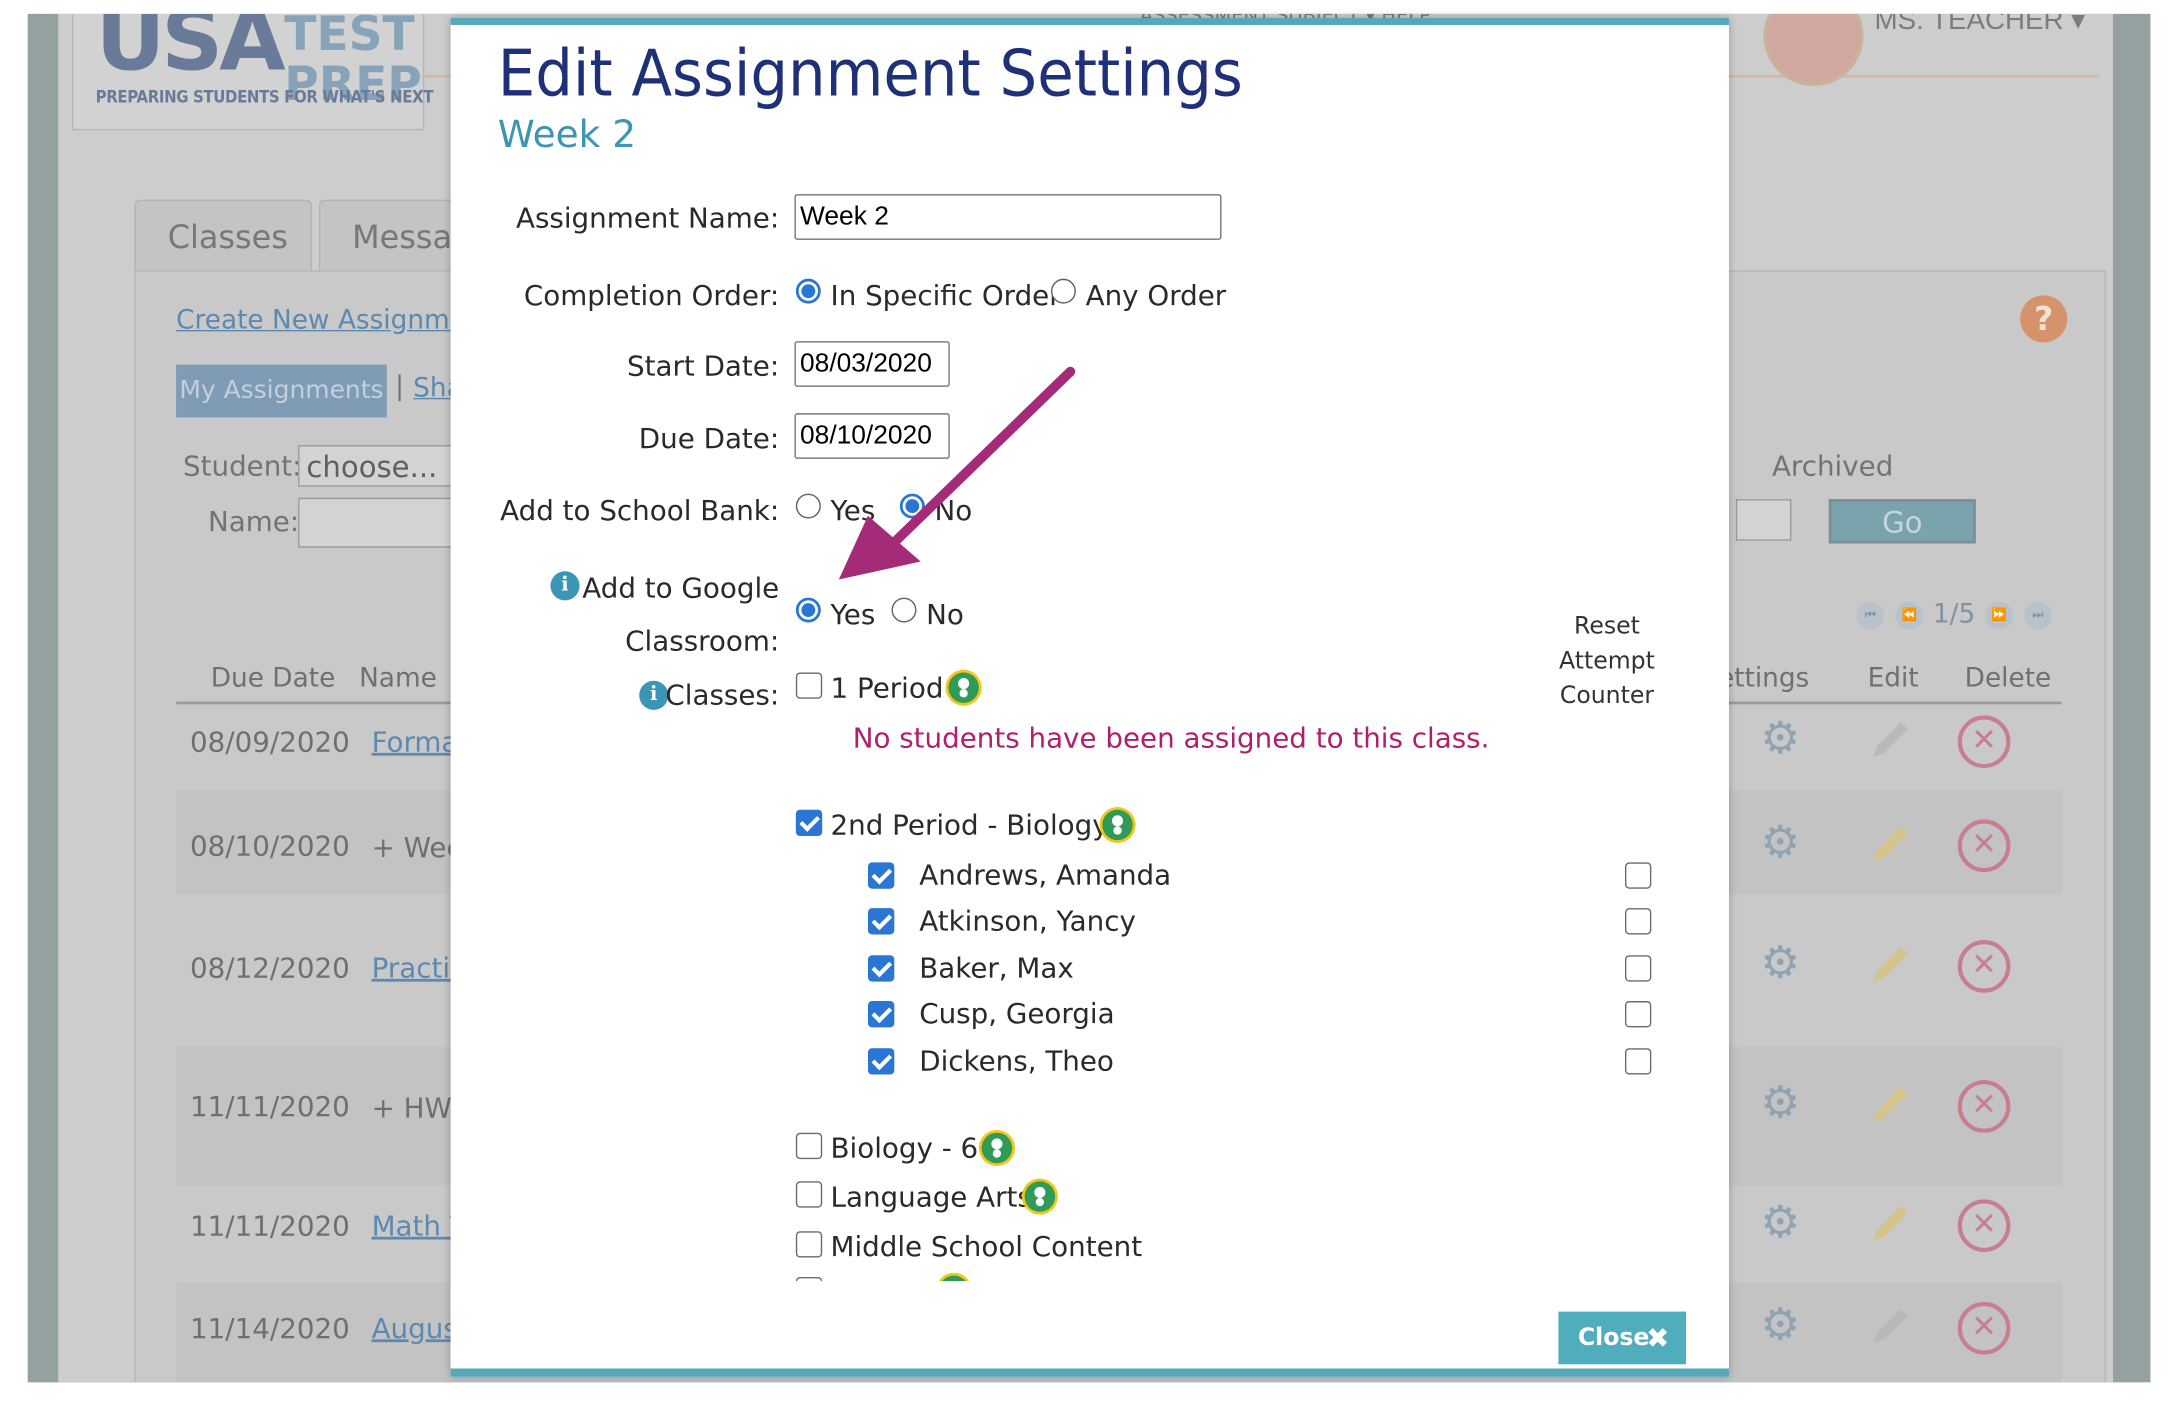 The image size is (2174, 1414). Describe the element at coordinates (640, 510) in the screenshot. I see `school-bank-label: Add to School Bank:` at that location.